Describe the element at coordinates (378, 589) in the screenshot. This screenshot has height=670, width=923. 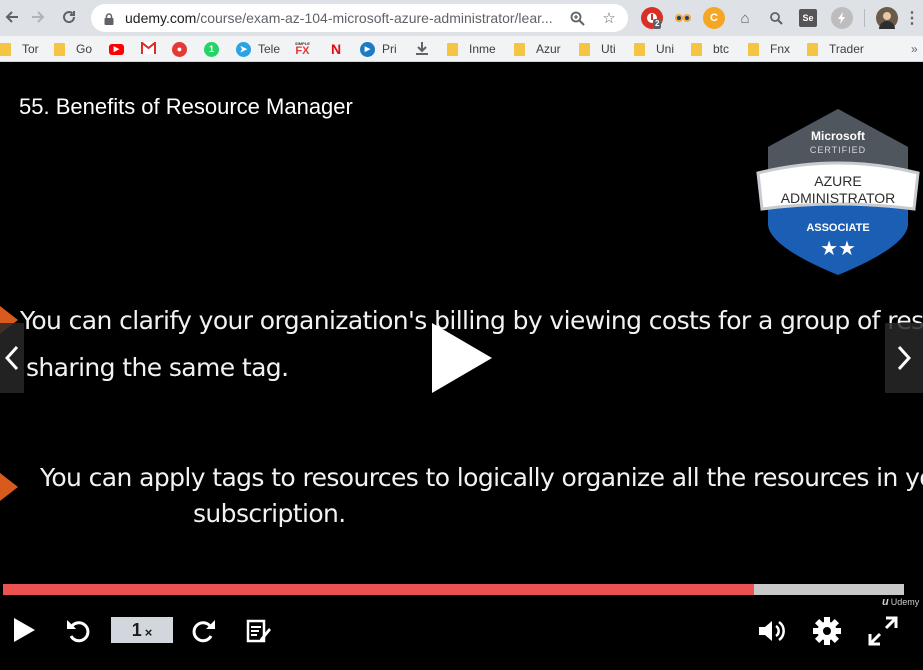
I see `progress-fill` at that location.